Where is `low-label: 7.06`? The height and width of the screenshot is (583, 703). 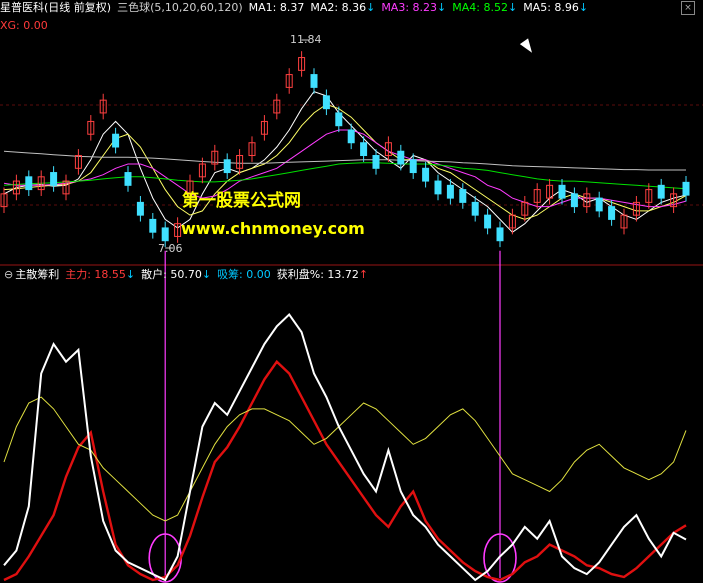
low-label: 7.06 is located at coordinates (170, 248).